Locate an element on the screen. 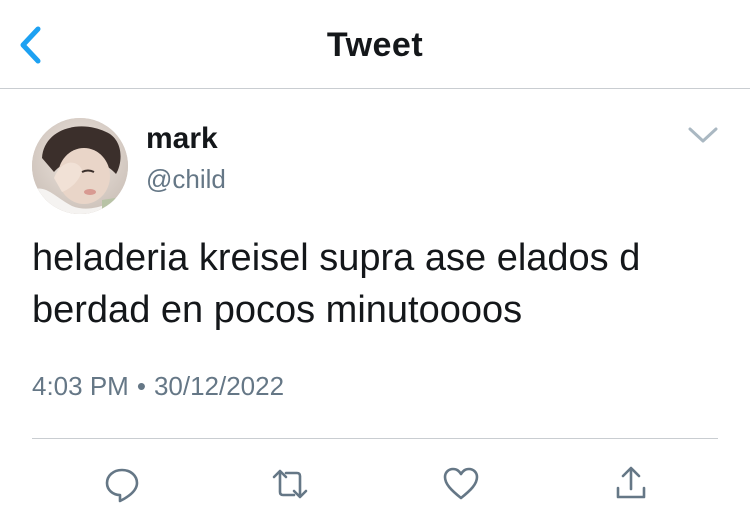  retweet-icon is located at coordinates (290, 484).